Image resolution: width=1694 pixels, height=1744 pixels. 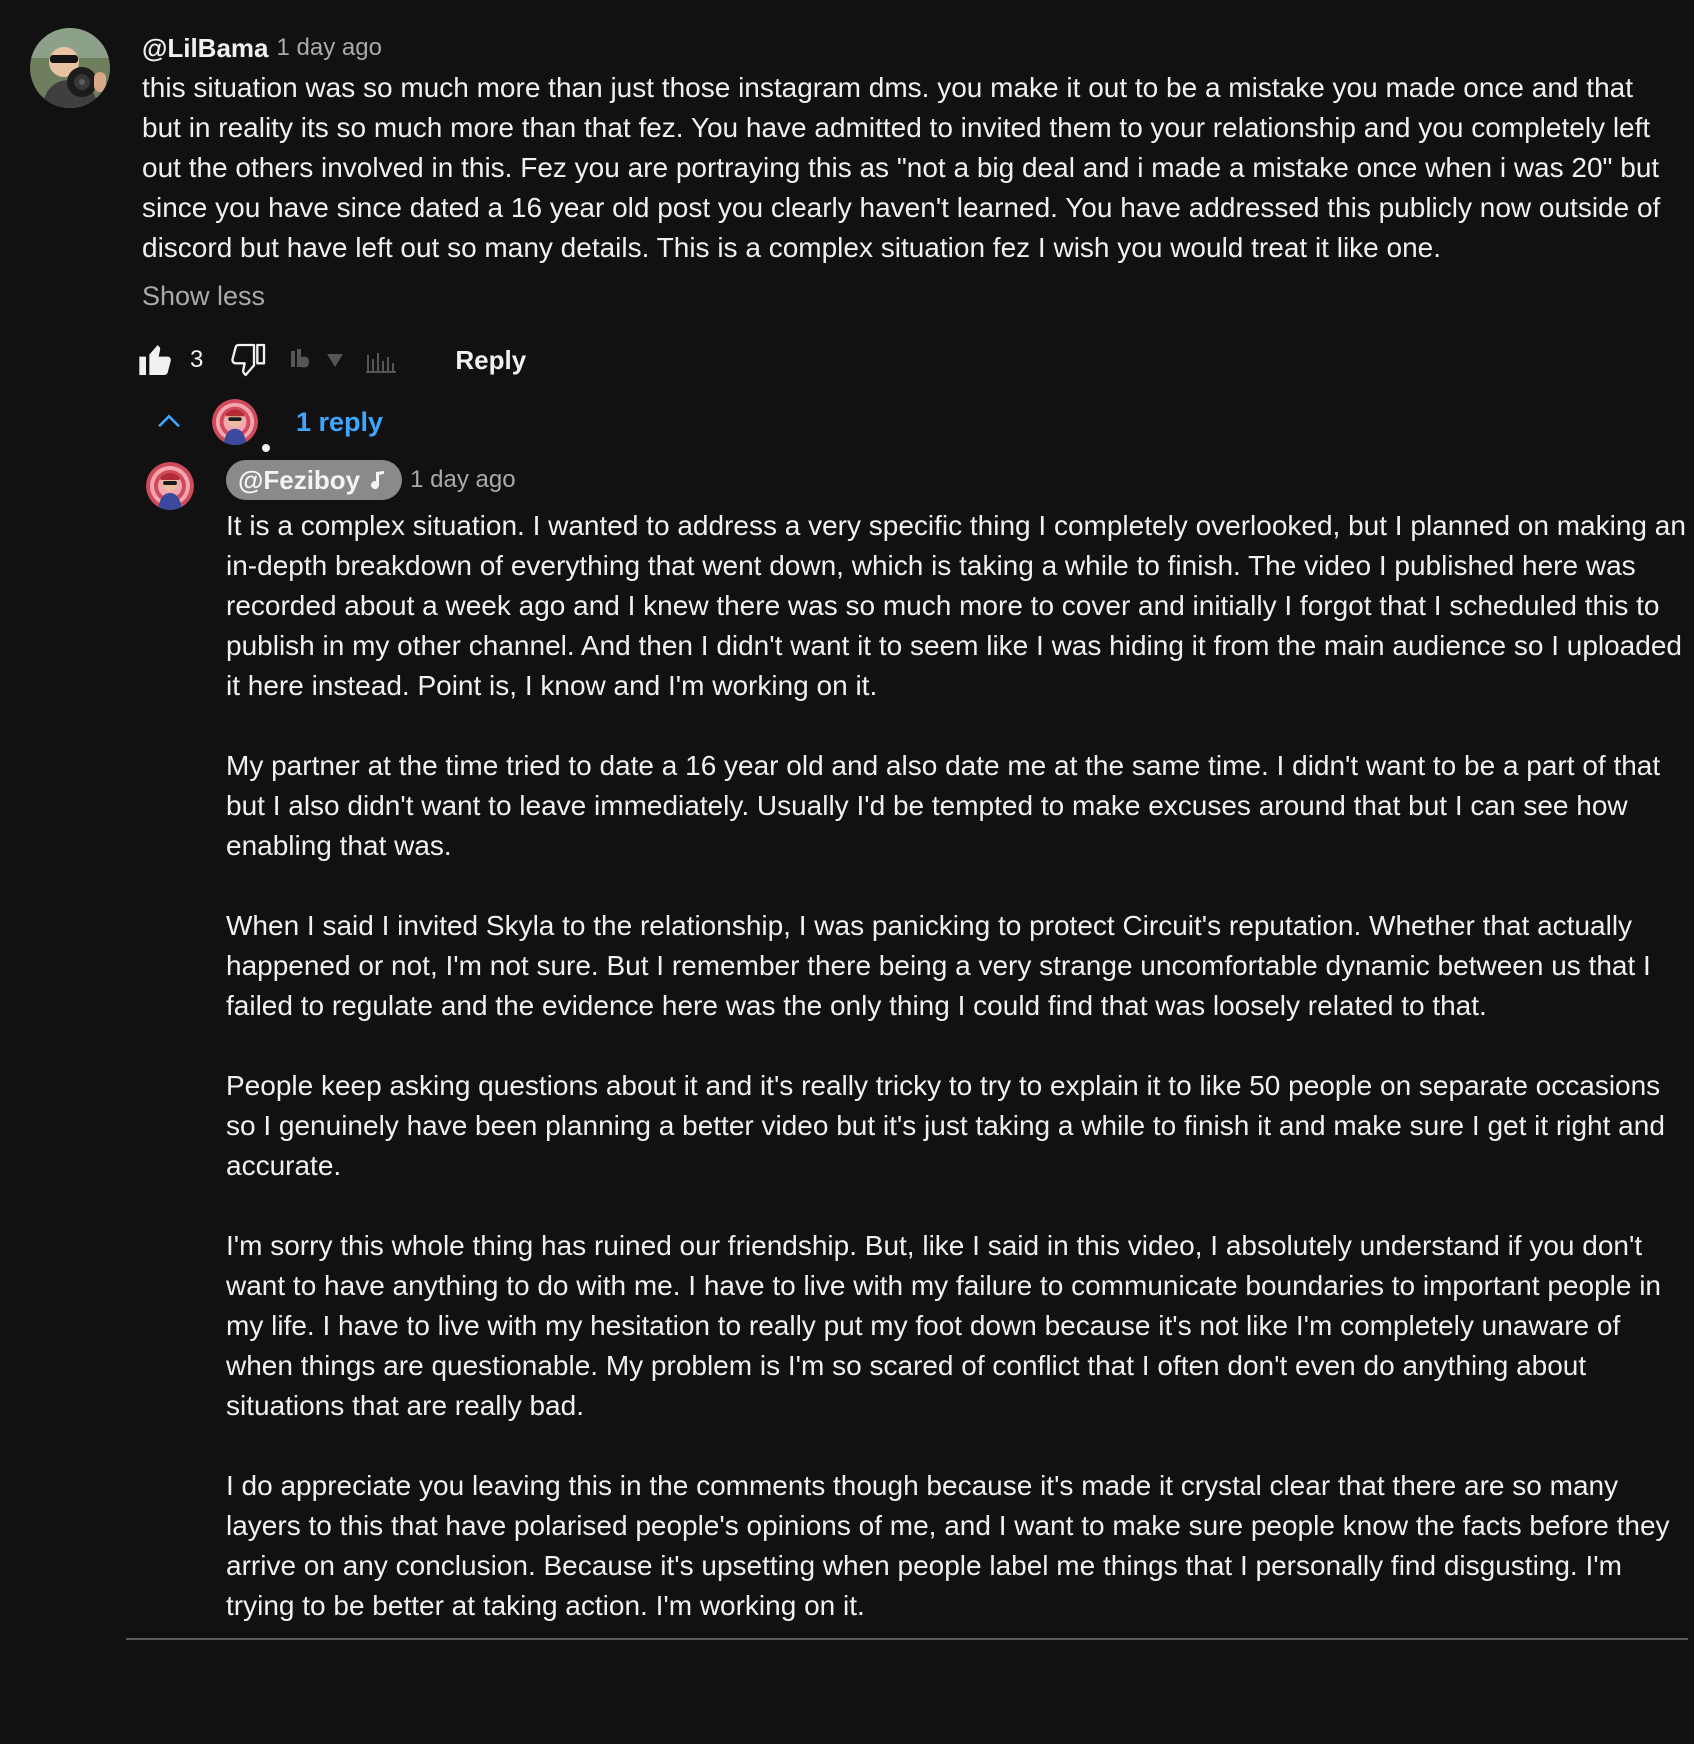 What do you see at coordinates (907, 1639) in the screenshot?
I see `thread-divider` at bounding box center [907, 1639].